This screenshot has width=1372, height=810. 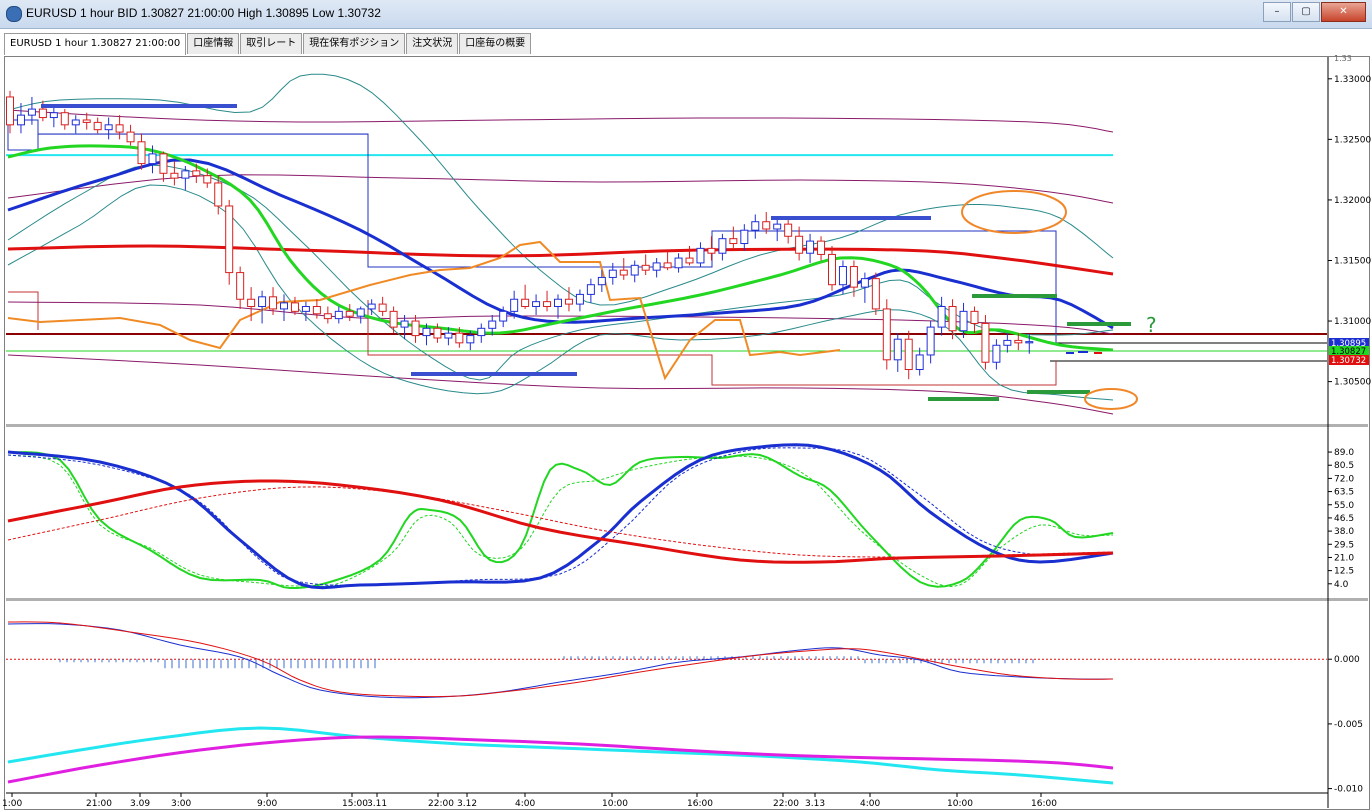 I want to click on stoch-tick-label: 29.5, so click(x=1344, y=545).